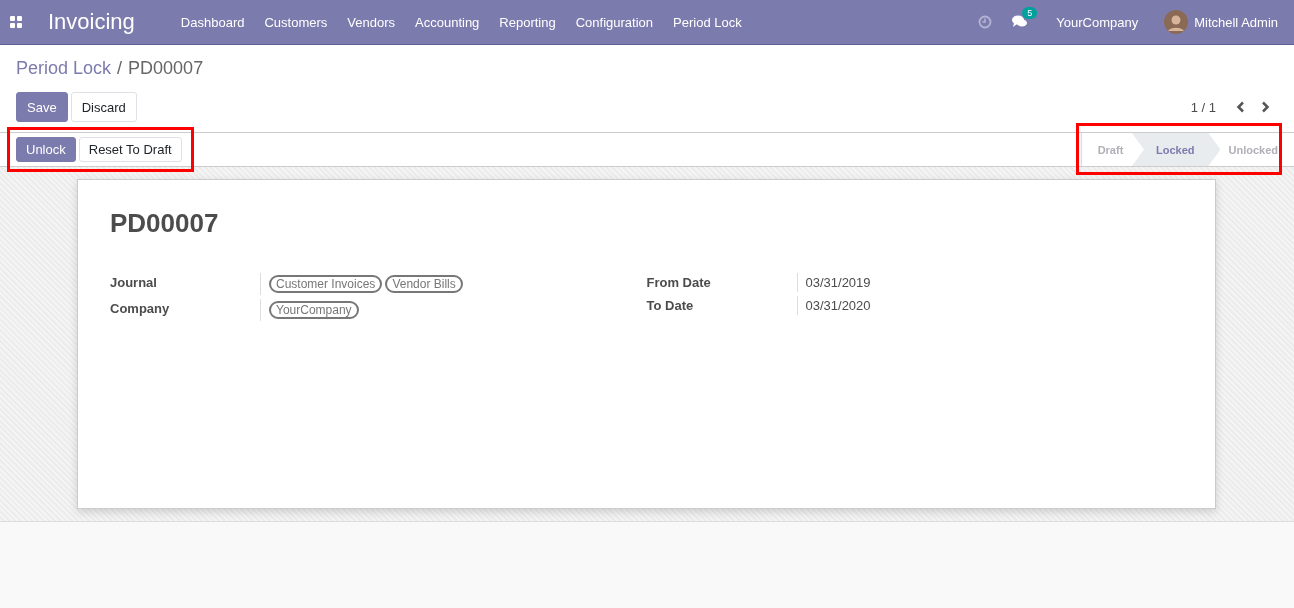 The width and height of the screenshot is (1294, 608). I want to click on header-action-button: Reset To Draft, so click(130, 149).